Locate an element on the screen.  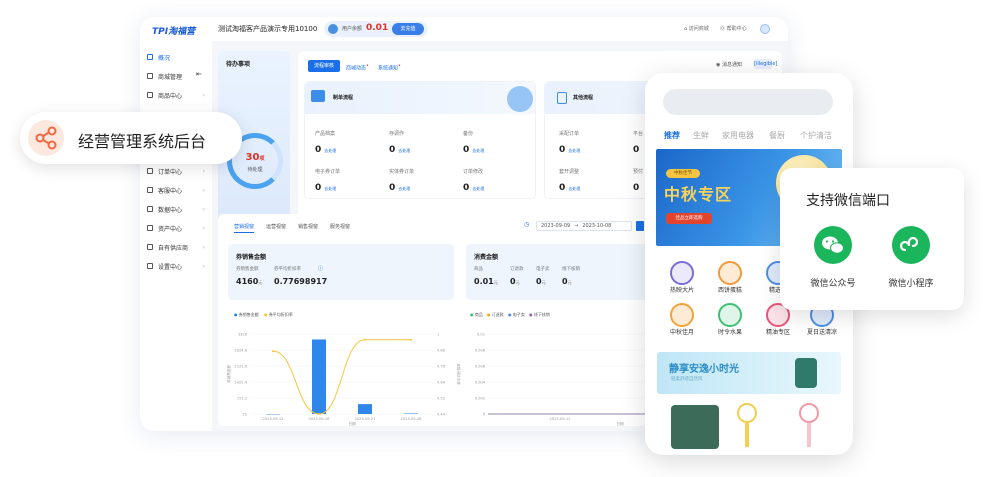
sidebar-item-mall: 商城管理 is located at coordinates (177, 76).